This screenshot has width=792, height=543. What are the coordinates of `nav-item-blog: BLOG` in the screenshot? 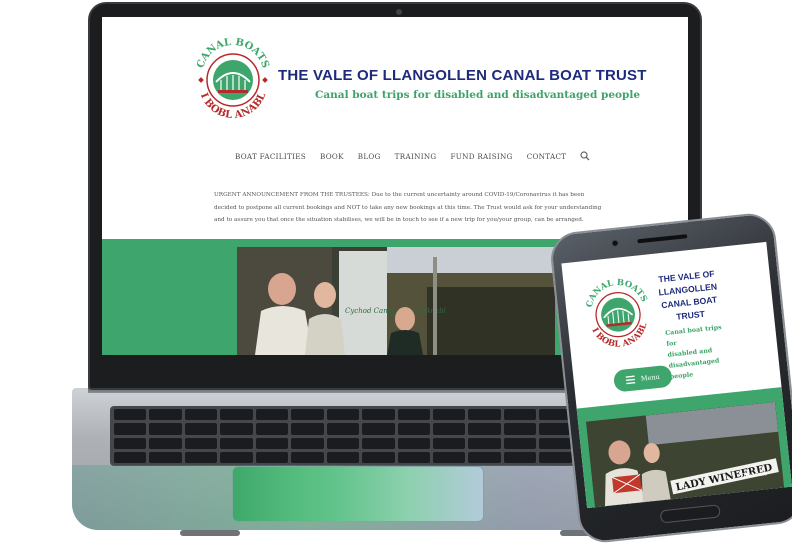 It's located at (369, 156).